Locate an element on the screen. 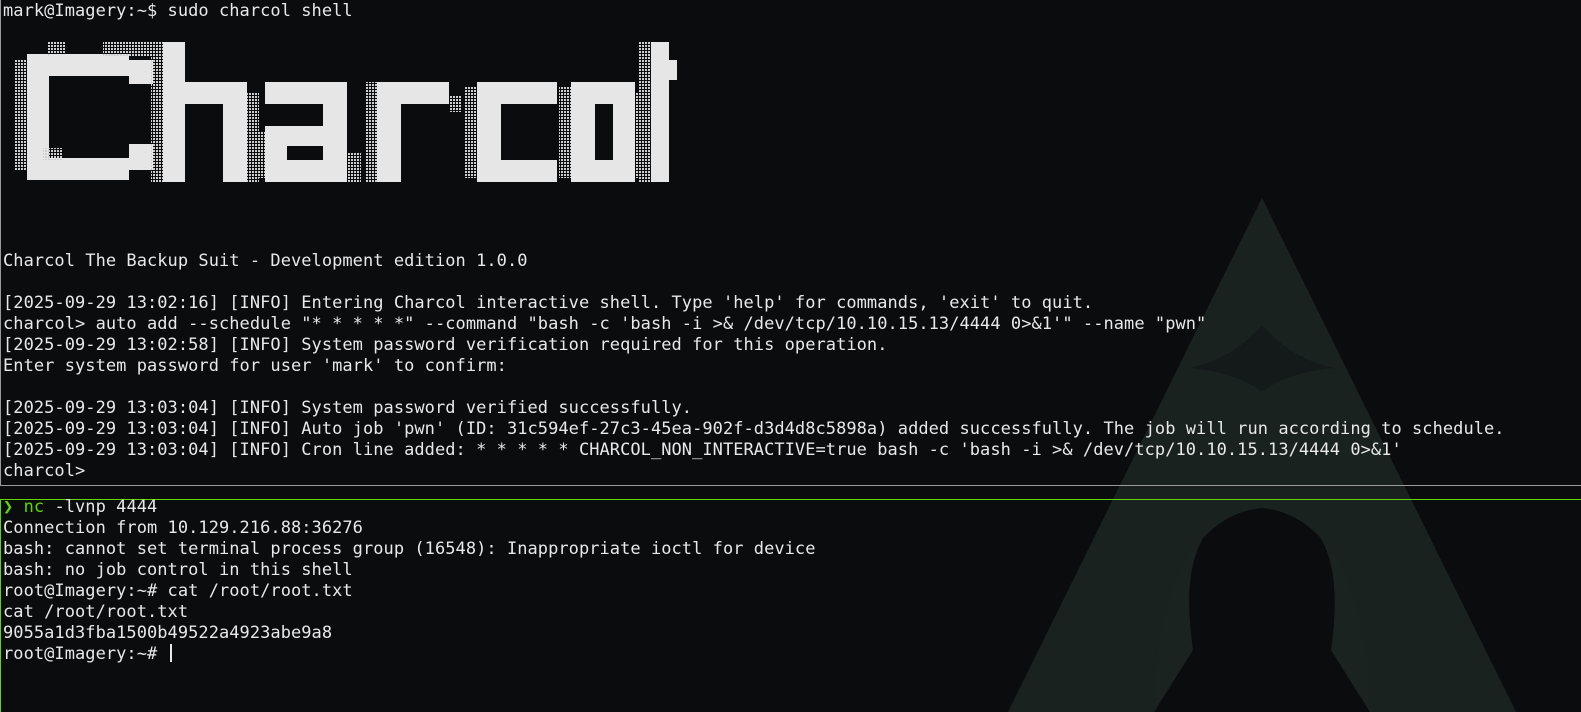 This screenshot has height=712, width=1581. terminal-line-root-prompt: root@Imagery:~# is located at coordinates (87, 654).